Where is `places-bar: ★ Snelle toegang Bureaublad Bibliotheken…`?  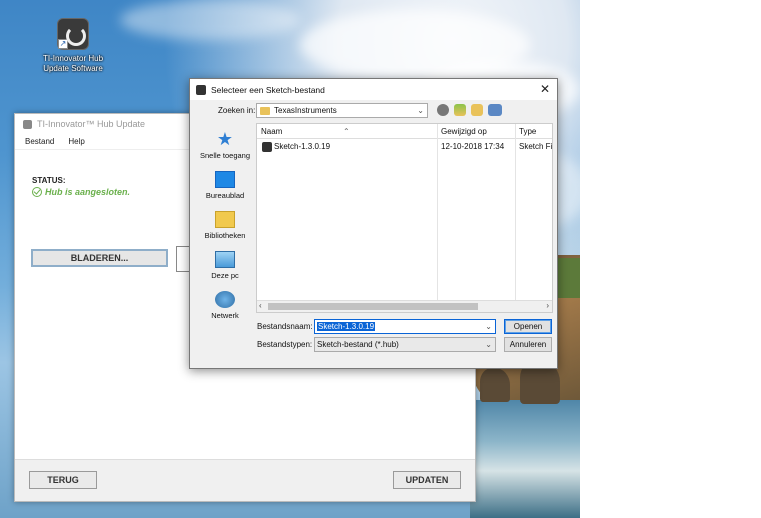
places-bar: ★ Snelle toegang Bureaublad Bibliotheken… is located at coordinates (225, 243).